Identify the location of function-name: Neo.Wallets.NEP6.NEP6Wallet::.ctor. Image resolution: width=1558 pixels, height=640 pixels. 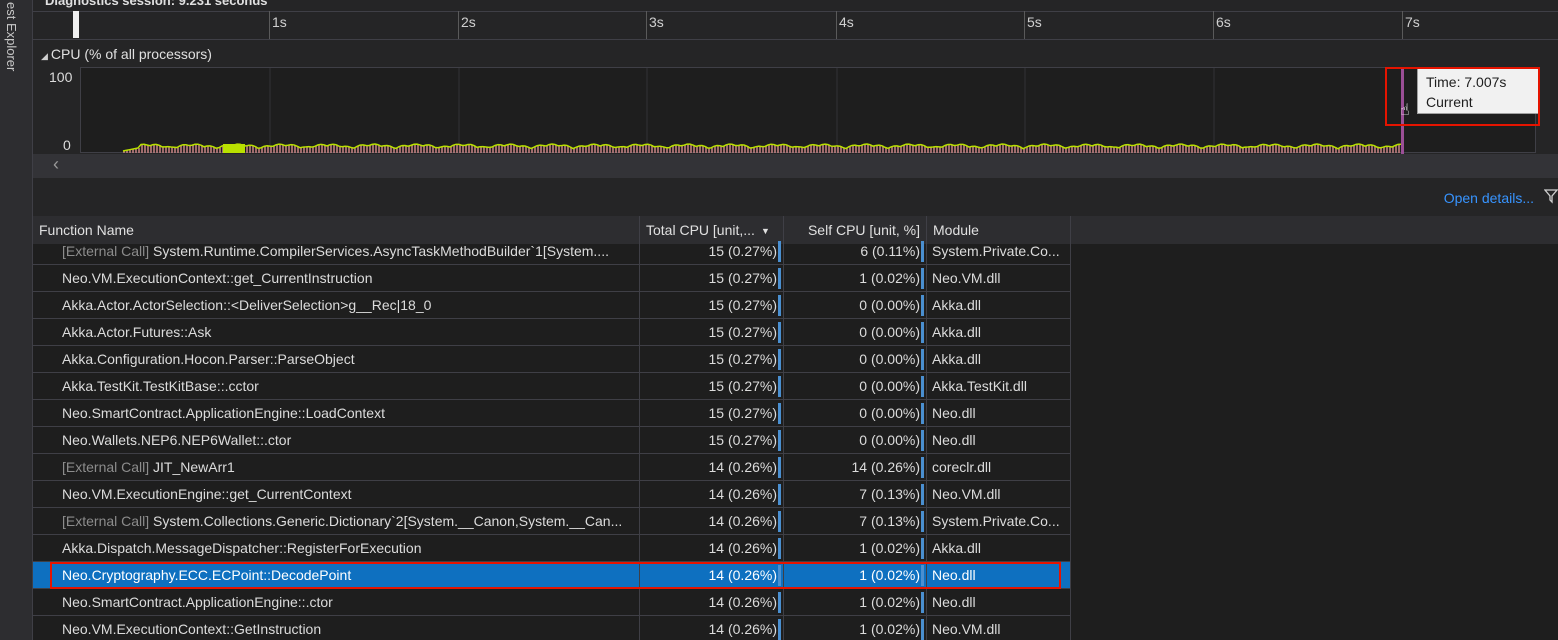
(177, 440).